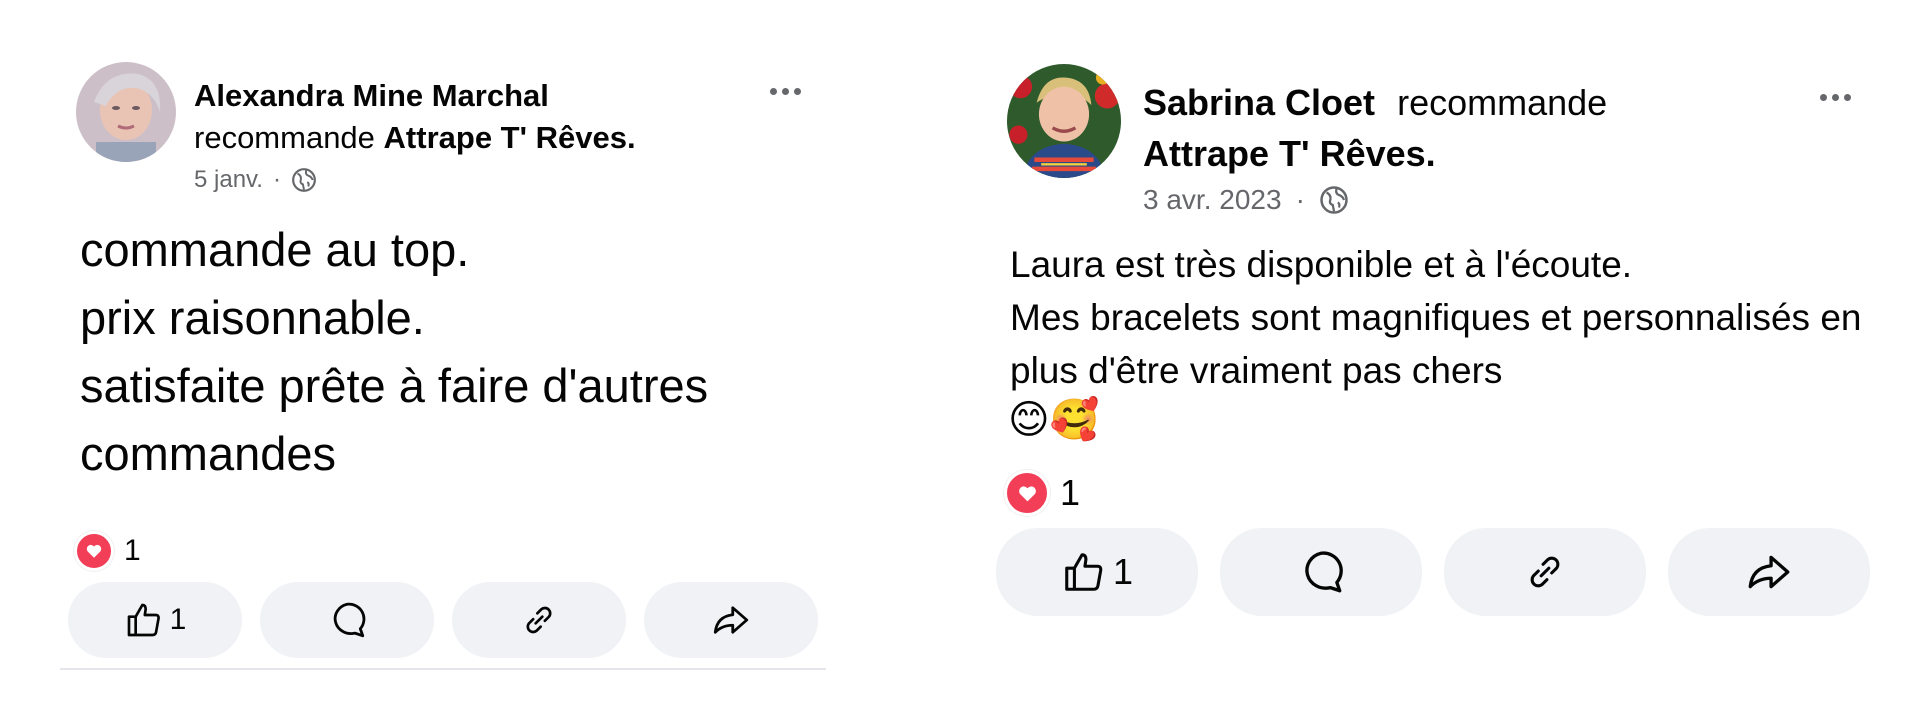 This screenshot has width=1920, height=701. Describe the element at coordinates (443, 669) in the screenshot. I see `post-divider` at that location.